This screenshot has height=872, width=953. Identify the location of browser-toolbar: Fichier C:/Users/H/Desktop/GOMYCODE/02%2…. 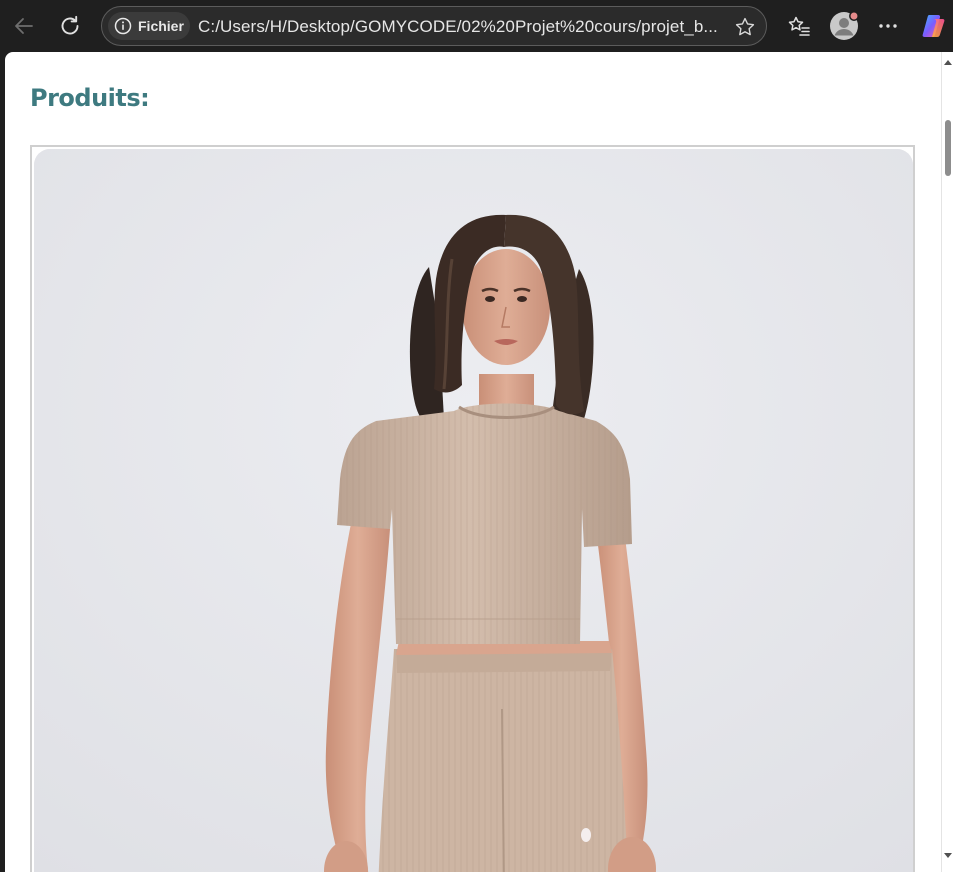
(476, 26).